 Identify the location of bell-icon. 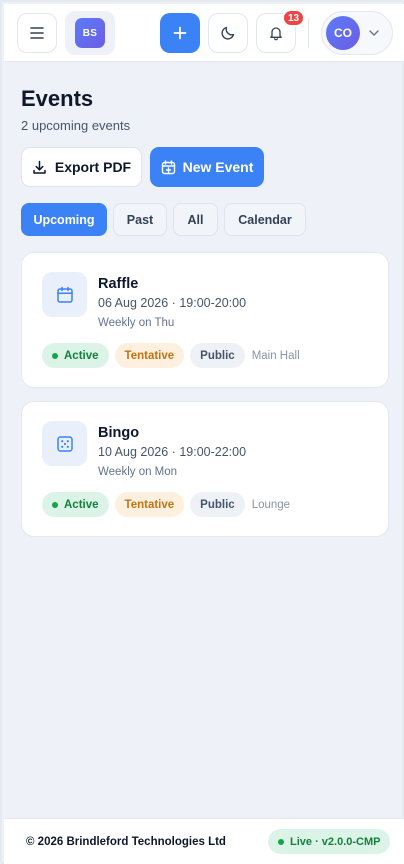
(276, 33).